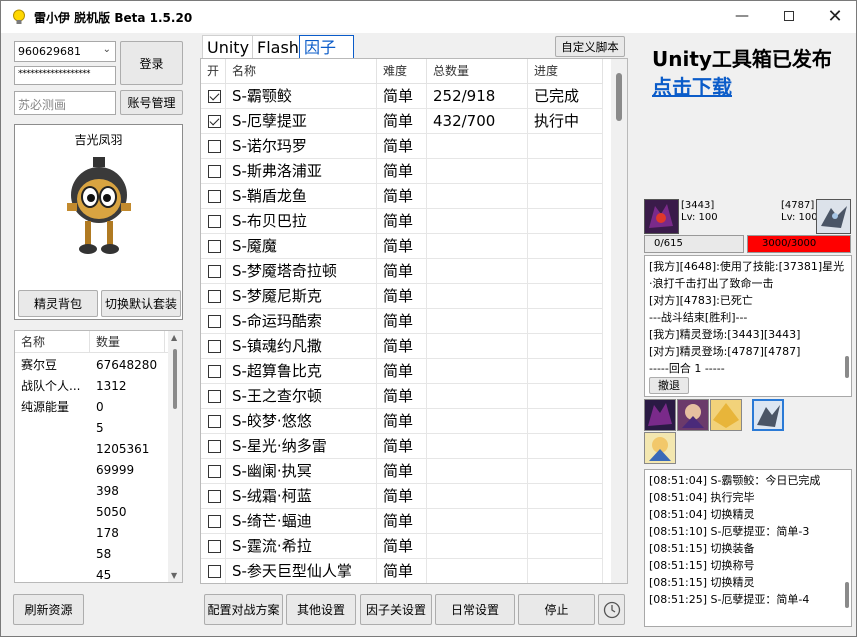 This screenshot has width=857, height=637. Describe the element at coordinates (402, 296) in the screenshot. I see `table-row: S-梦魇尼斯克 简单` at that location.